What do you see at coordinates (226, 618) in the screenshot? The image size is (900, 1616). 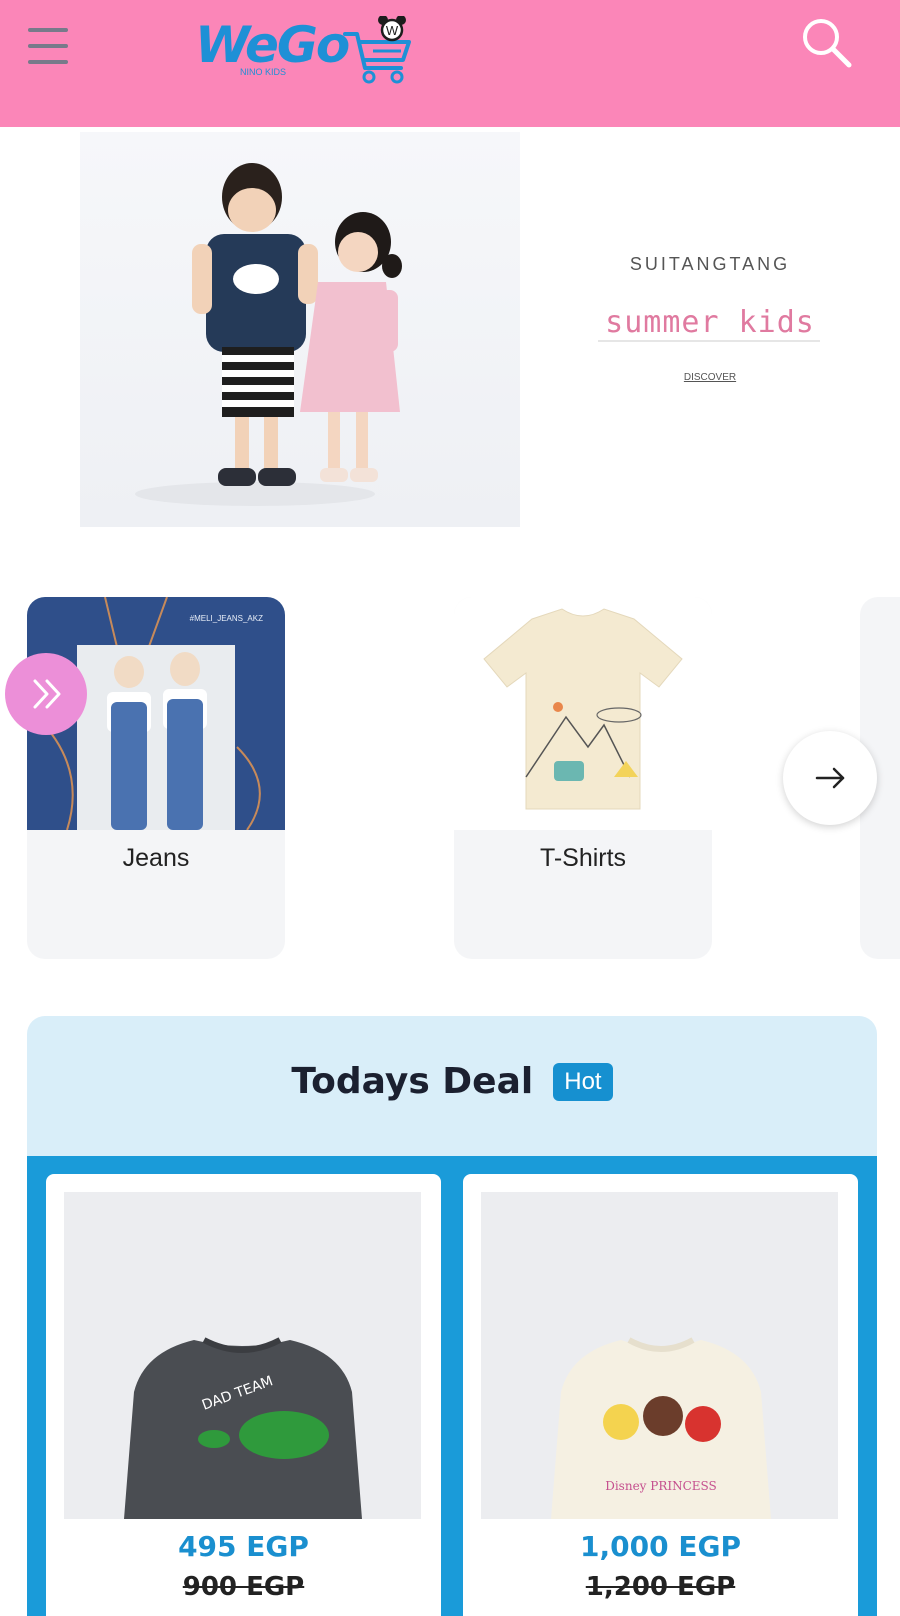 I see `jeans-hashtag: #MELI_JEANS_AKZ` at bounding box center [226, 618].